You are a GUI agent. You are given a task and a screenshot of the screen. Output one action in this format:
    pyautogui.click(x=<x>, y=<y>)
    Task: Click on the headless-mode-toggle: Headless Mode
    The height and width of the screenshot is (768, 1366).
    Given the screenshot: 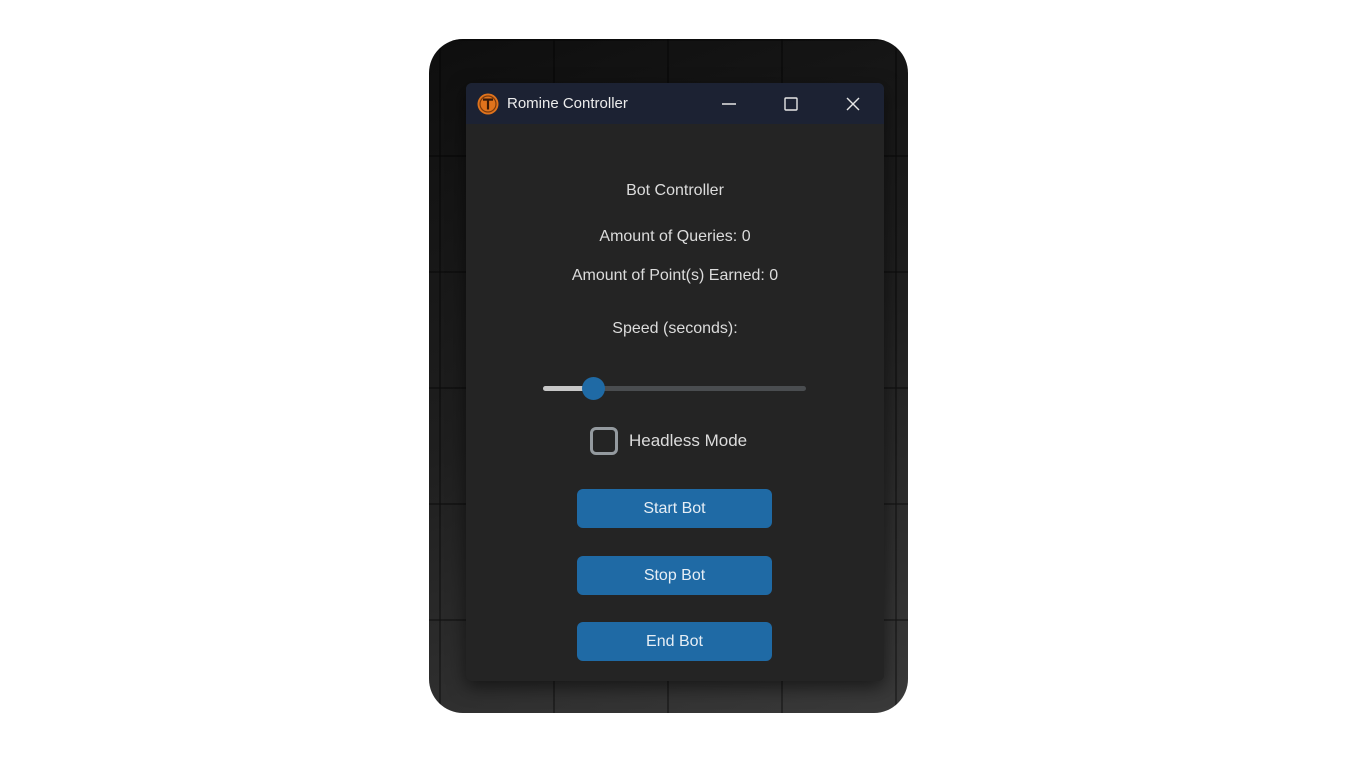 What is the action you would take?
    pyautogui.click(x=668, y=441)
    